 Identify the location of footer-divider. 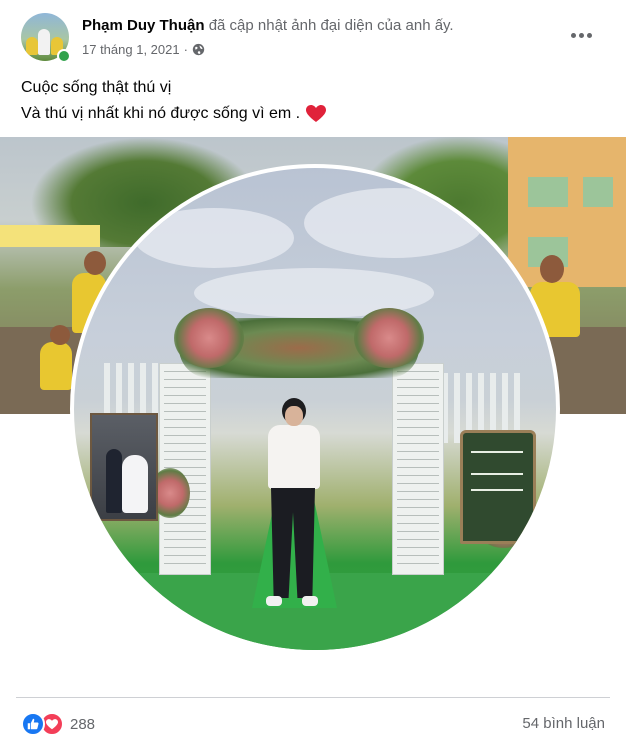
(313, 697).